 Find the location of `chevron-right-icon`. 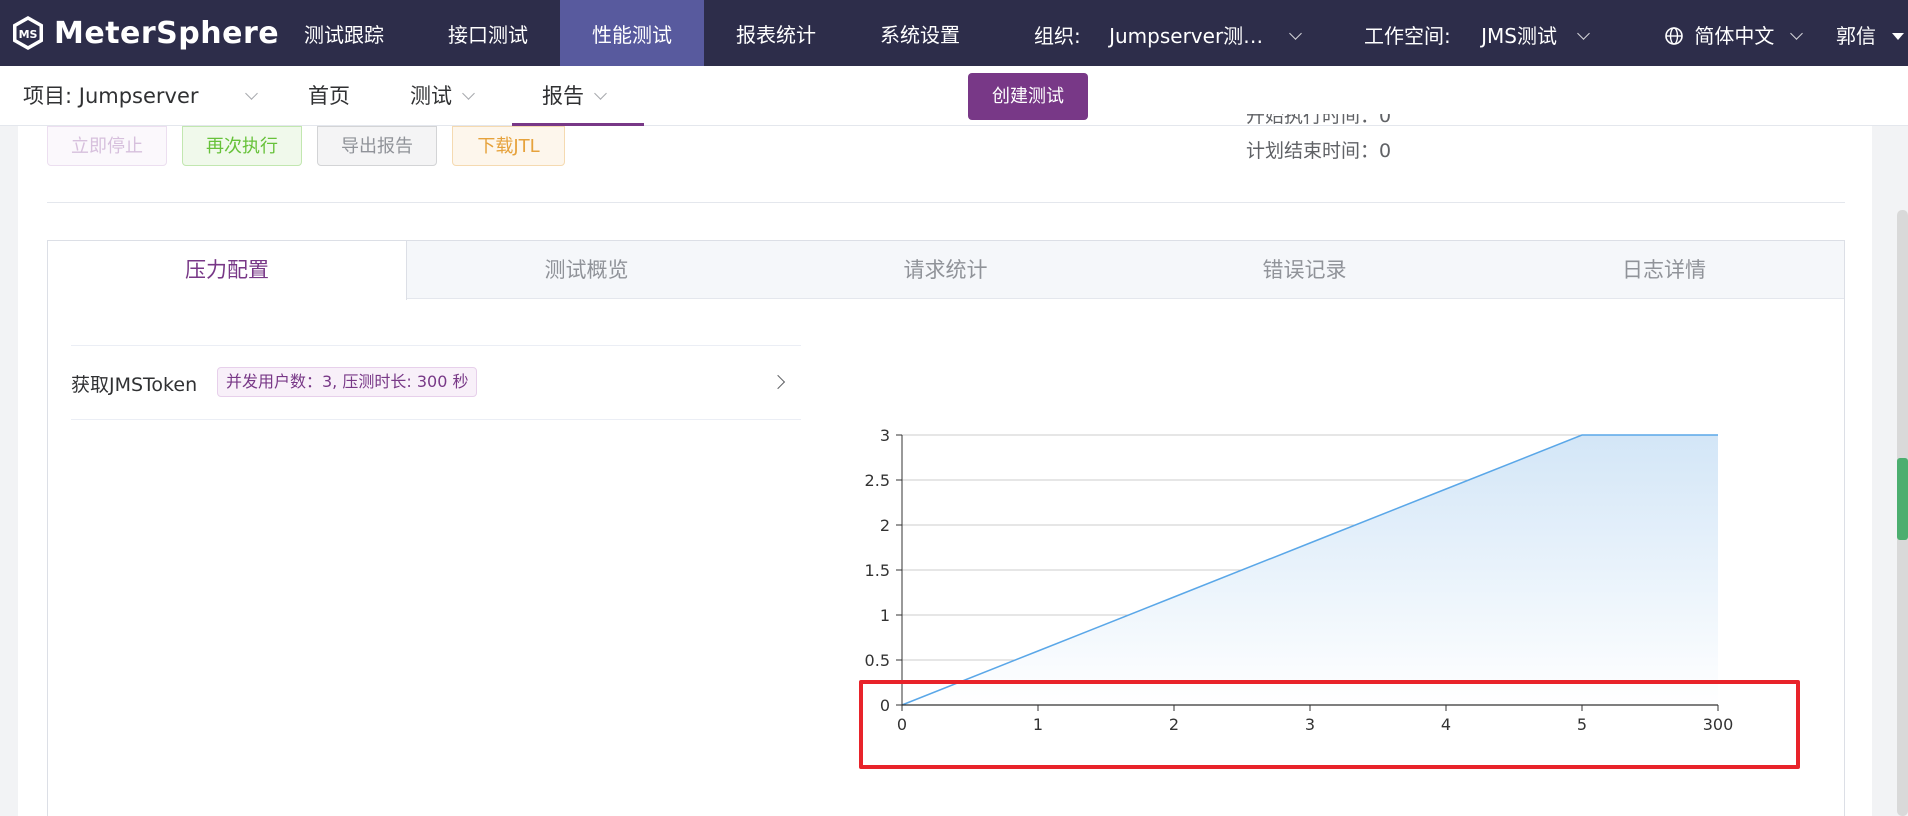

chevron-right-icon is located at coordinates (778, 382).